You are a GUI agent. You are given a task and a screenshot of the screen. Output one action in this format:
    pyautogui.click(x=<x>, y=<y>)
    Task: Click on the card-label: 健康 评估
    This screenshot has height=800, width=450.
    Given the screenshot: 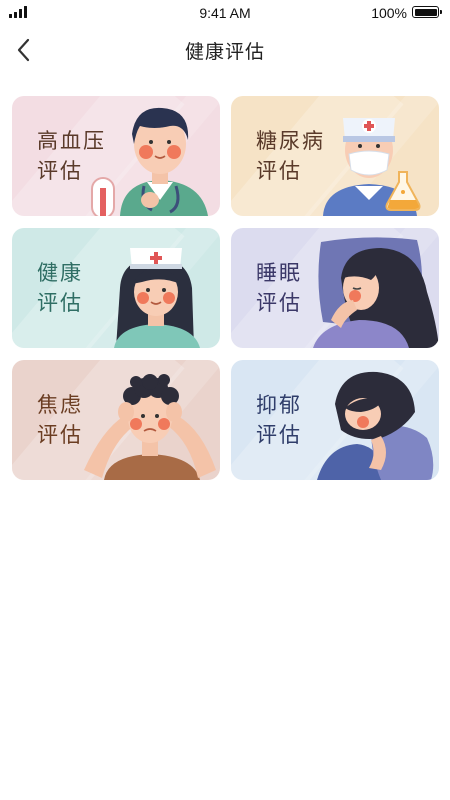 What is the action you would take?
    pyautogui.click(x=60, y=288)
    